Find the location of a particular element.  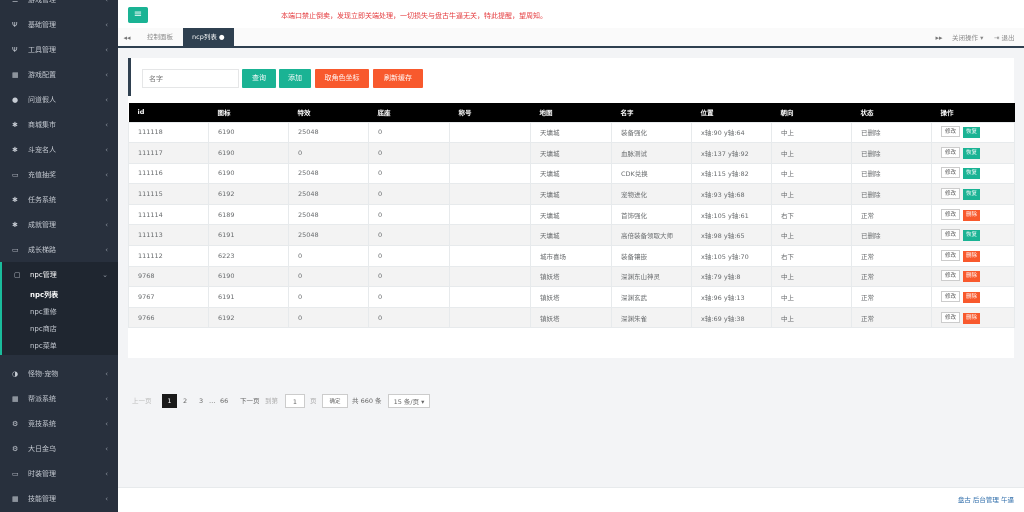

tab-control-panel: 控制面板 is located at coordinates (160, 37).